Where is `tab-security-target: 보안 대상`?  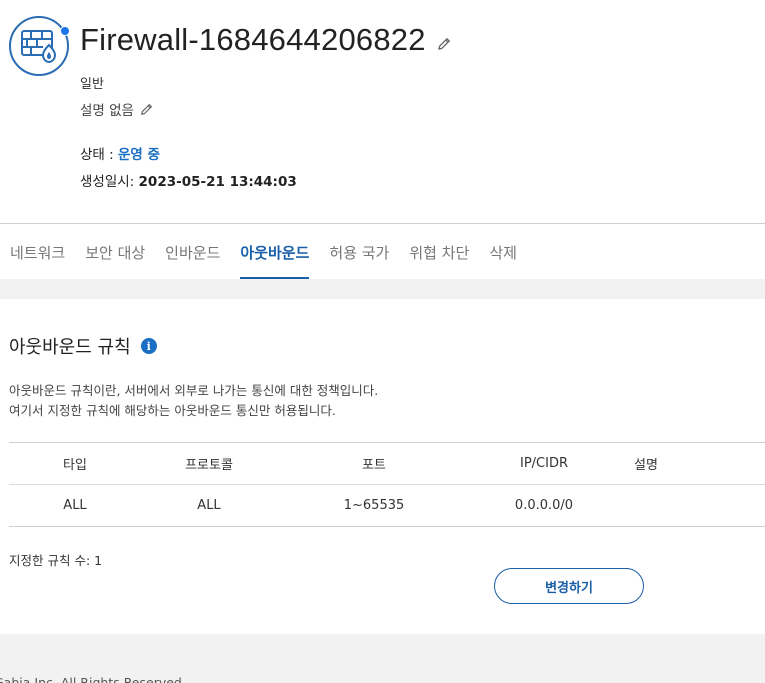 tab-security-target: 보안 대상 is located at coordinates (115, 252).